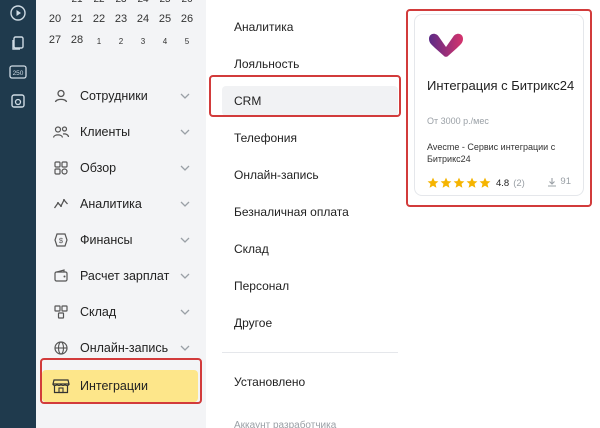 The width and height of the screenshot is (600, 428). Describe the element at coordinates (519, 183) in the screenshot. I see `rating-count: (2)` at that location.